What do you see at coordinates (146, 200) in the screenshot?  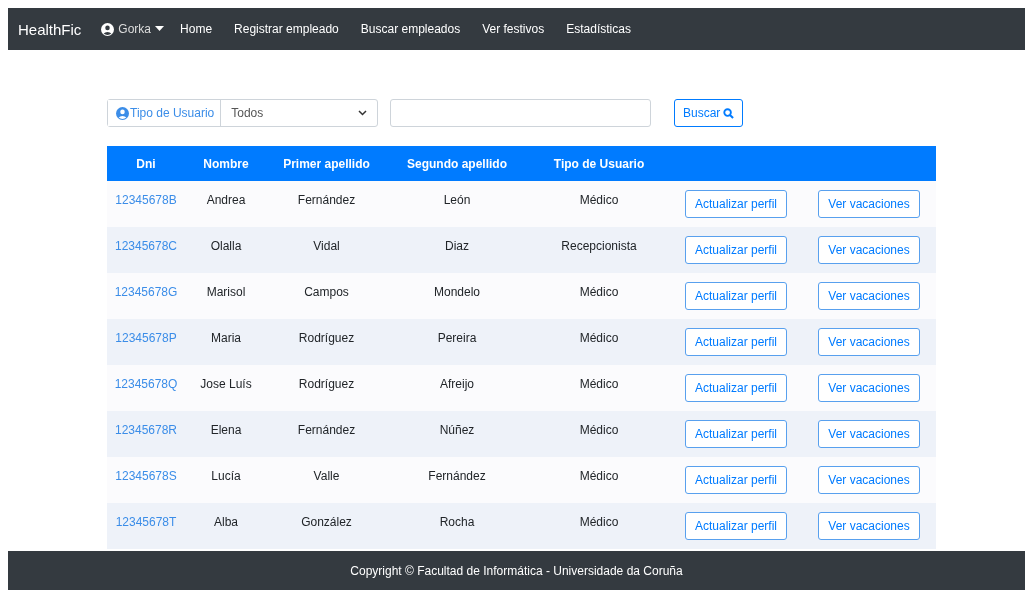 I see `dni-link: 12345678B` at bounding box center [146, 200].